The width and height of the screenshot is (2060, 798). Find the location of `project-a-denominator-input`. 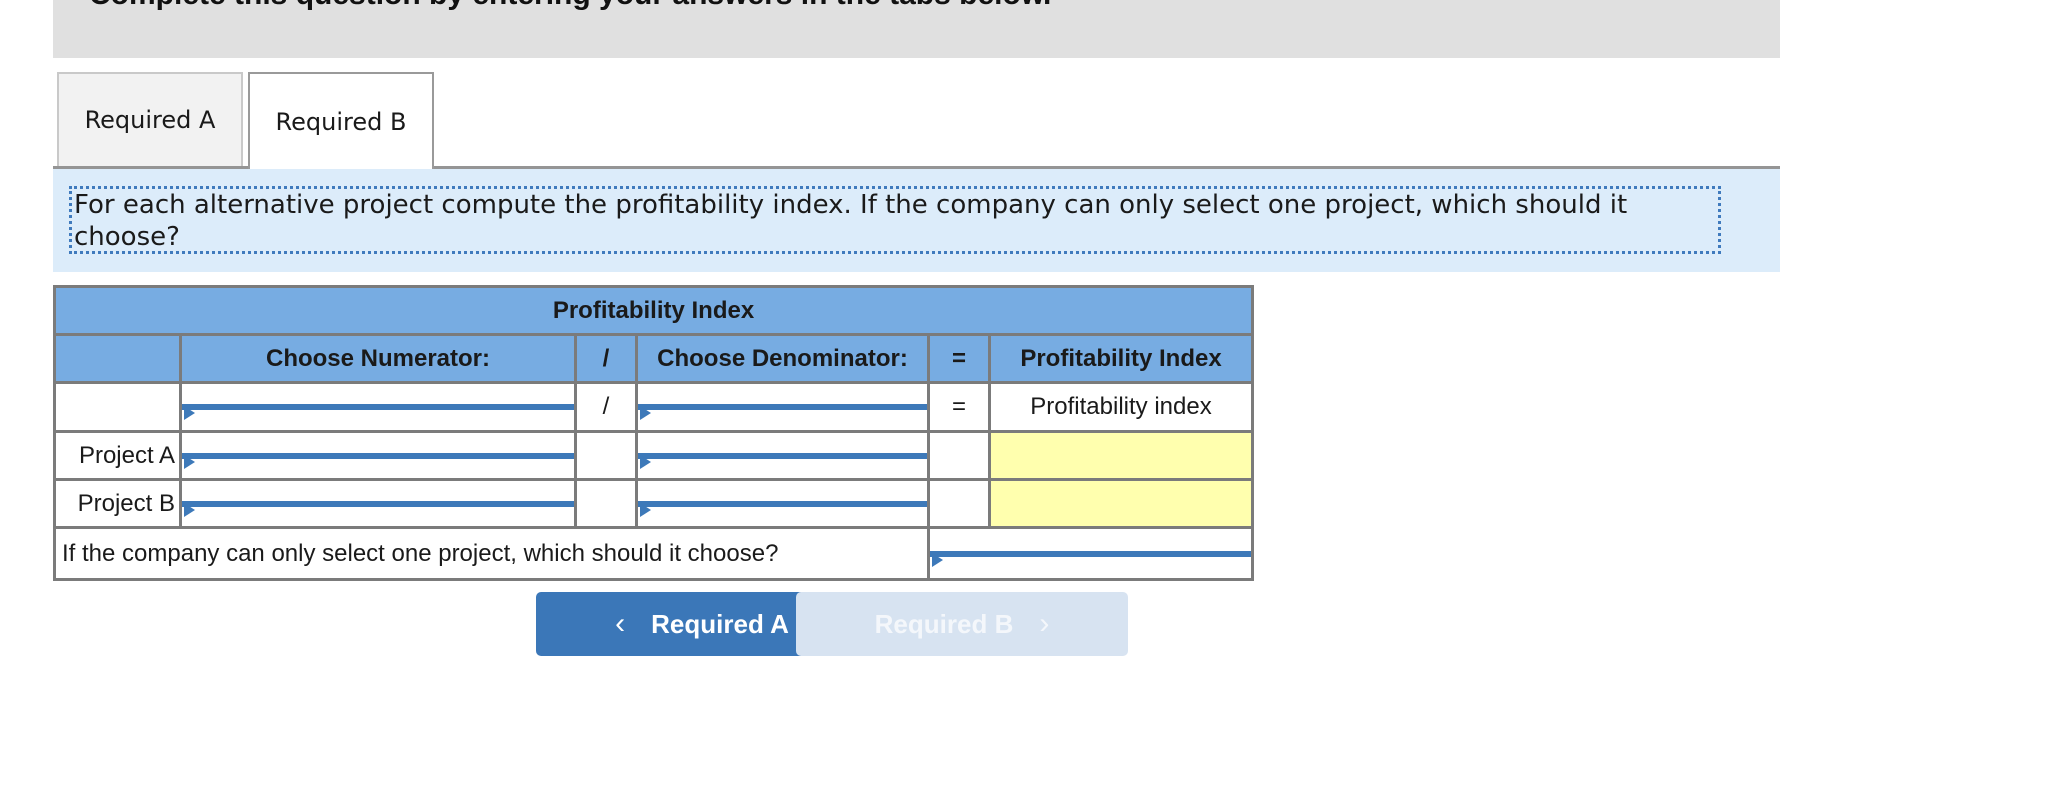

project-a-denominator-input is located at coordinates (782, 460).